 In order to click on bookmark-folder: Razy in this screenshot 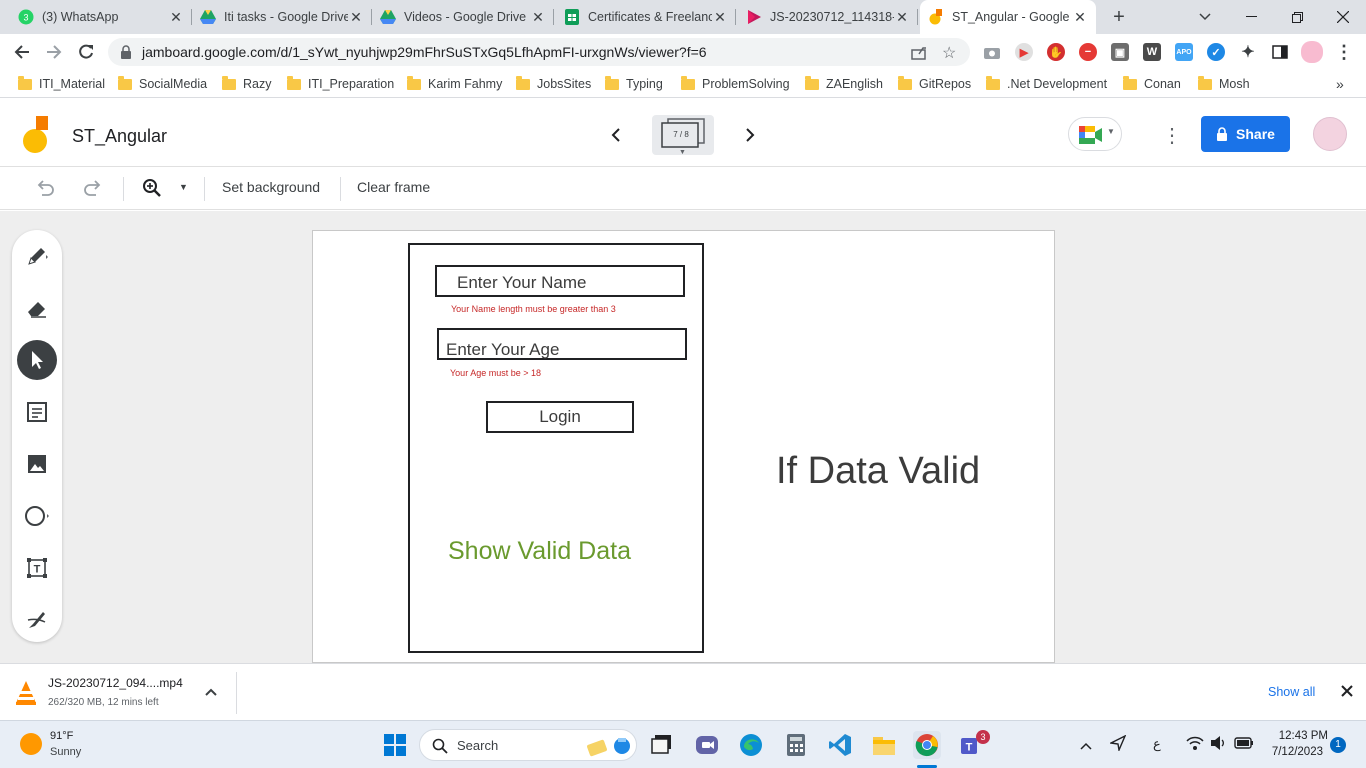, I will do `click(246, 84)`.